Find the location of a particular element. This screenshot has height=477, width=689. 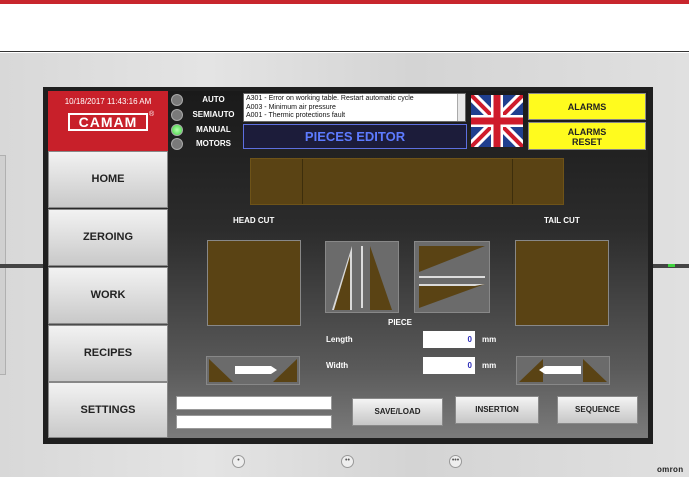

indicator-light-active-icon is located at coordinates (177, 130).